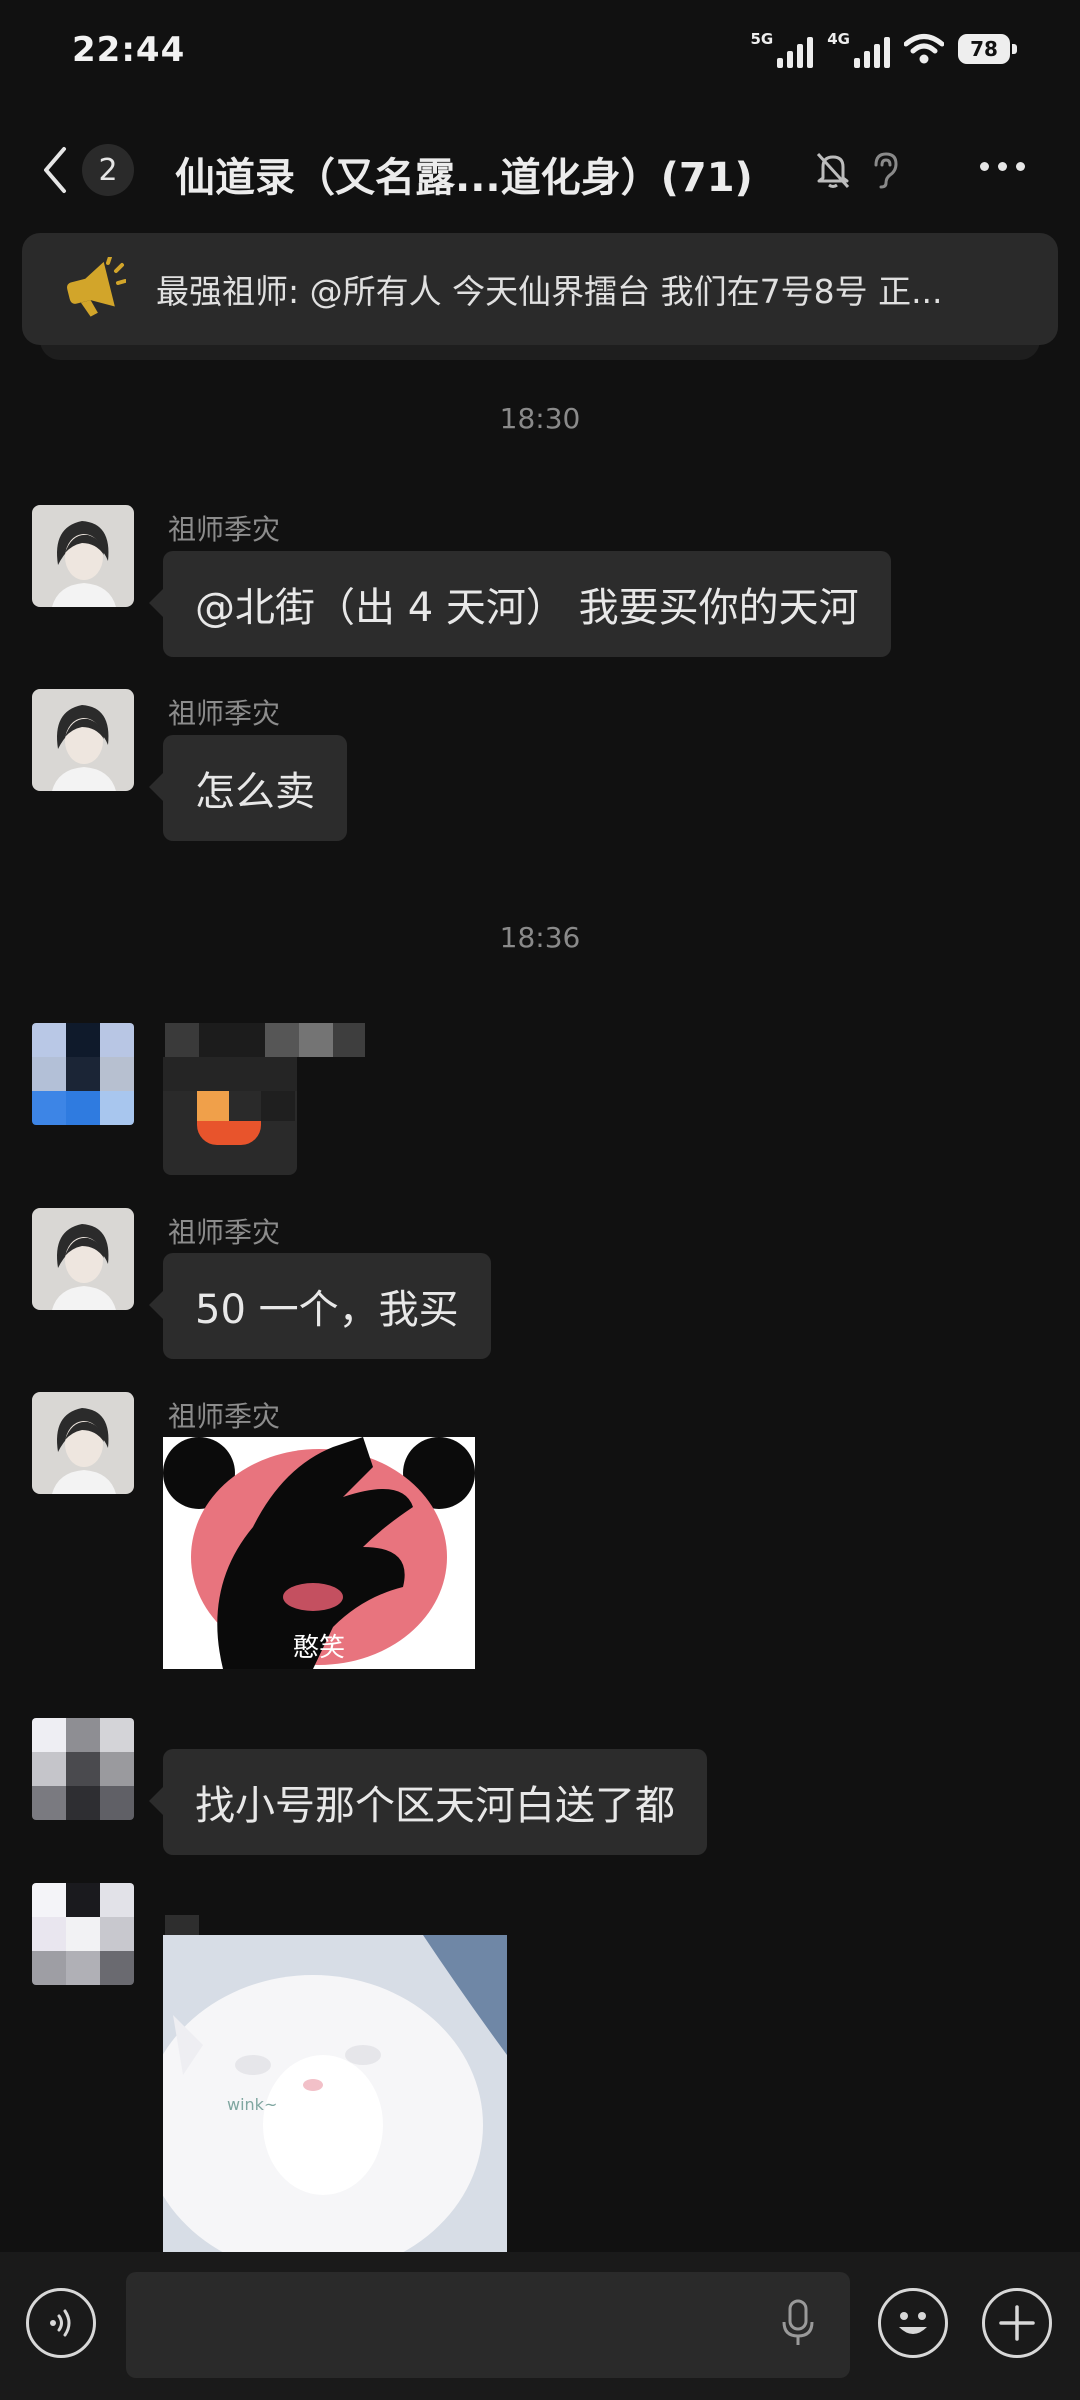  I want to click on wifi-icon, so click(924, 49).